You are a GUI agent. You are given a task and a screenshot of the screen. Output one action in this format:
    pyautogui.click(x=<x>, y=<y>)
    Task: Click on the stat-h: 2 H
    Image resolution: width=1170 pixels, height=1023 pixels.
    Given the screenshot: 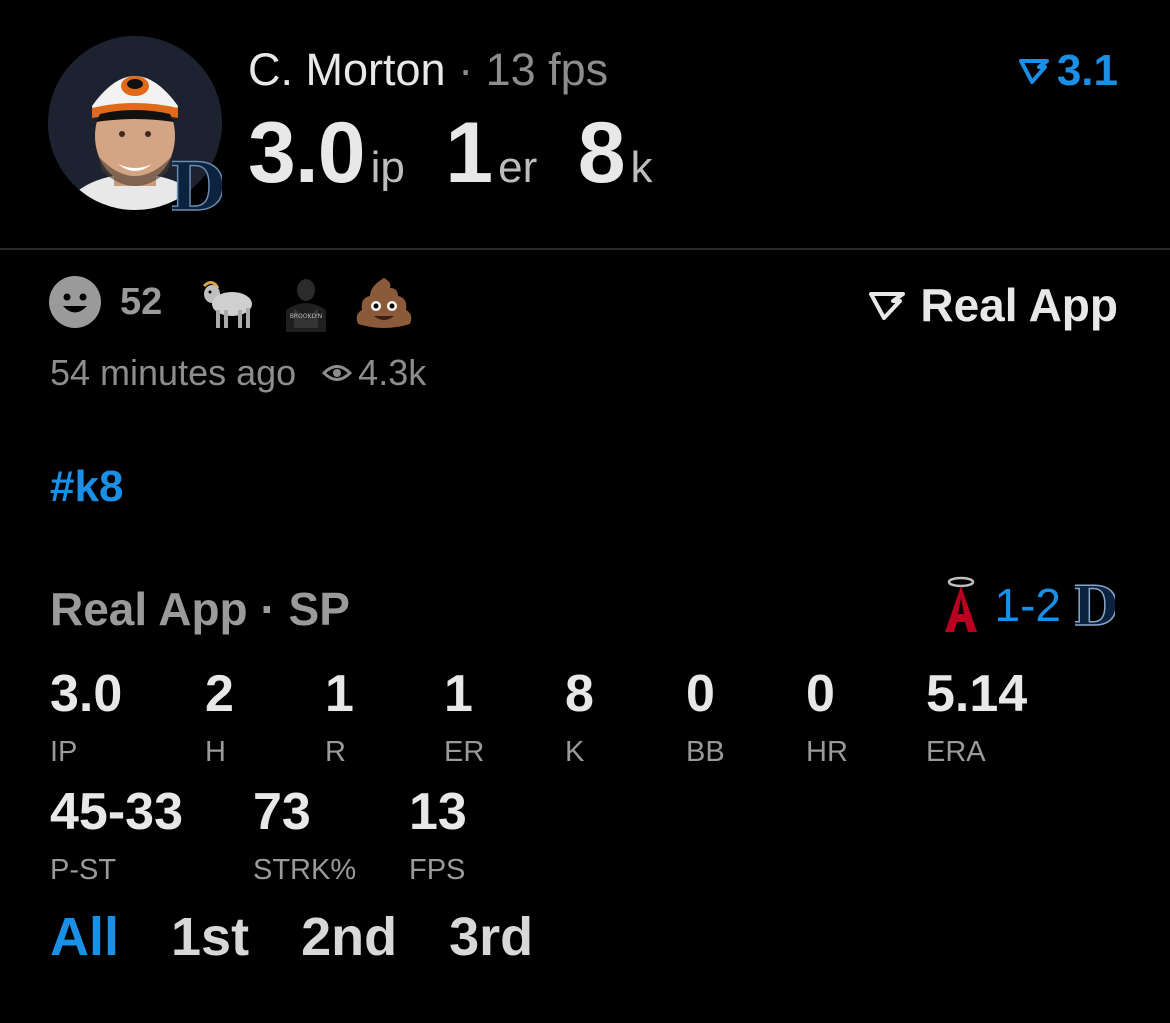 What is the action you would take?
    pyautogui.click(x=219, y=717)
    